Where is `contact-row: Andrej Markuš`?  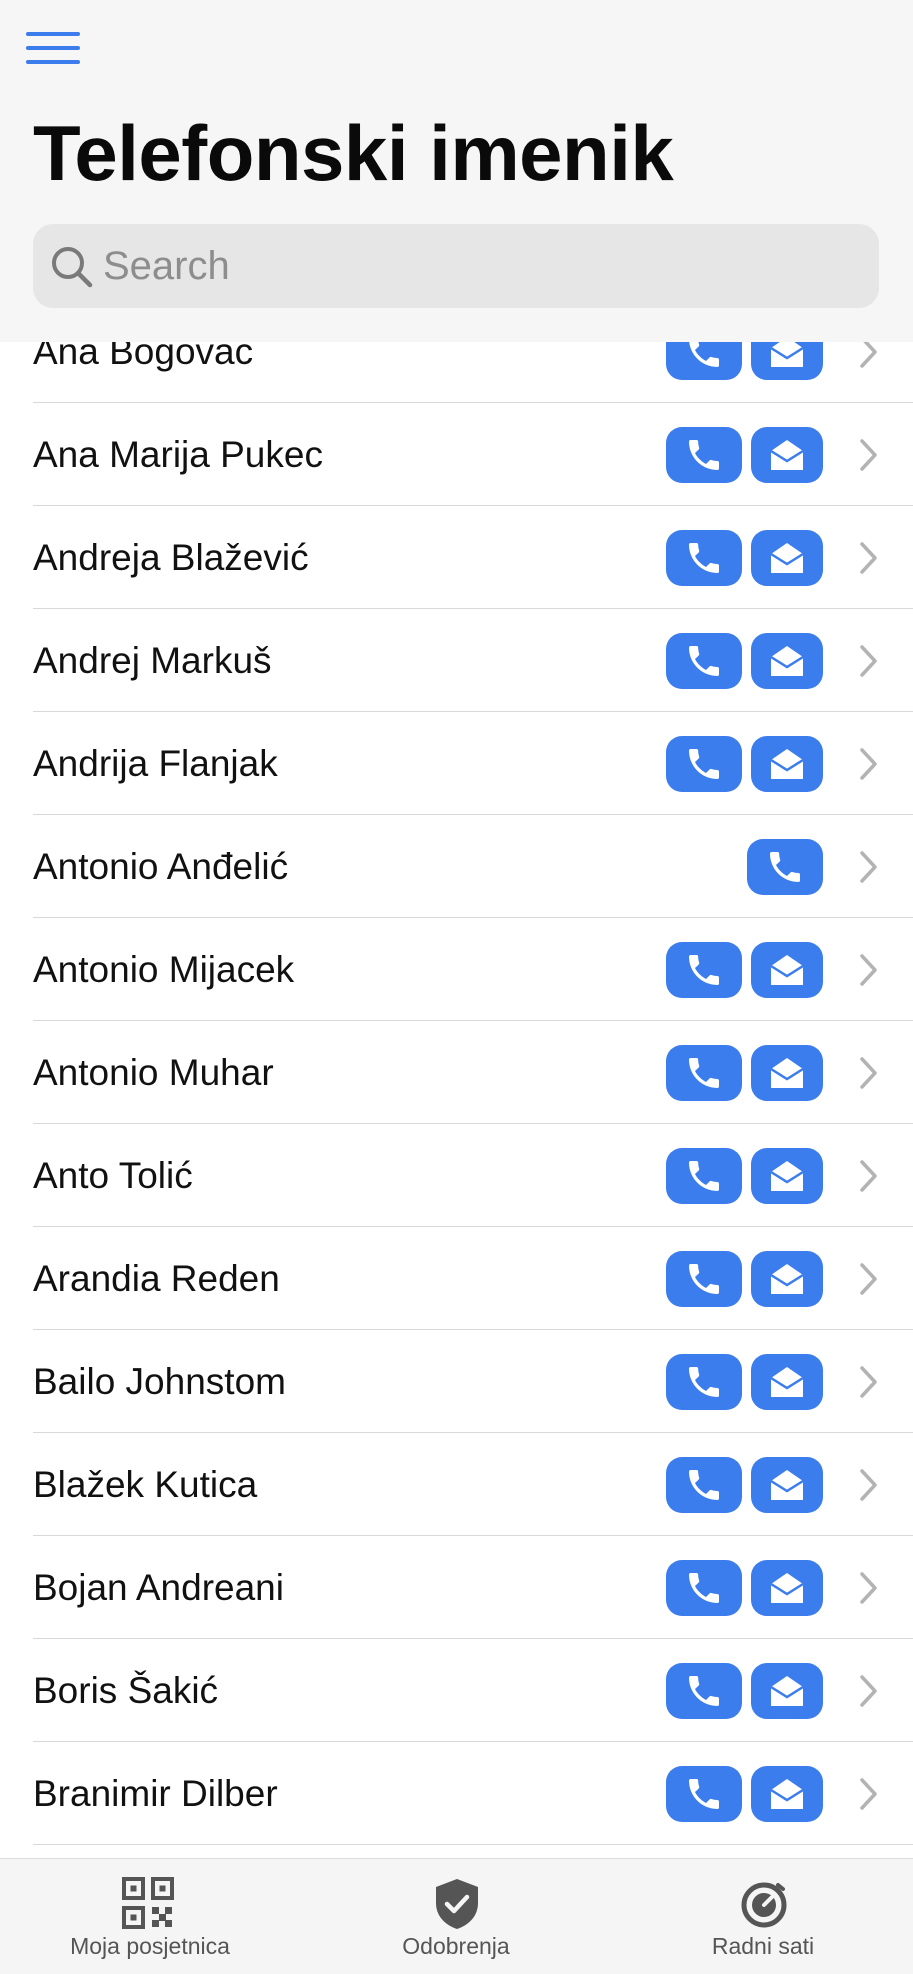
contact-row: Andrej Markuš is located at coordinates (456, 660).